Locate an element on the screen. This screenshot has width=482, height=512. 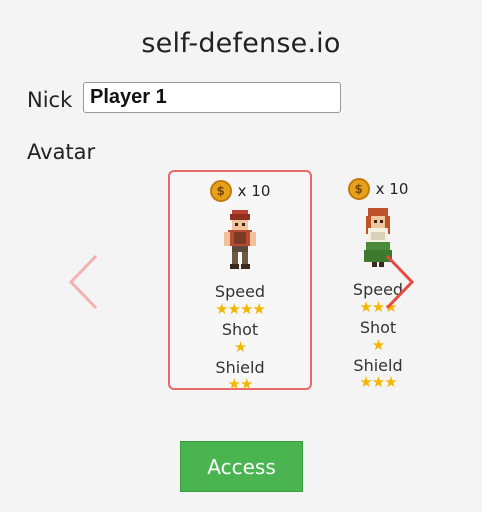
nick-label: Nick is located at coordinates (50, 100).